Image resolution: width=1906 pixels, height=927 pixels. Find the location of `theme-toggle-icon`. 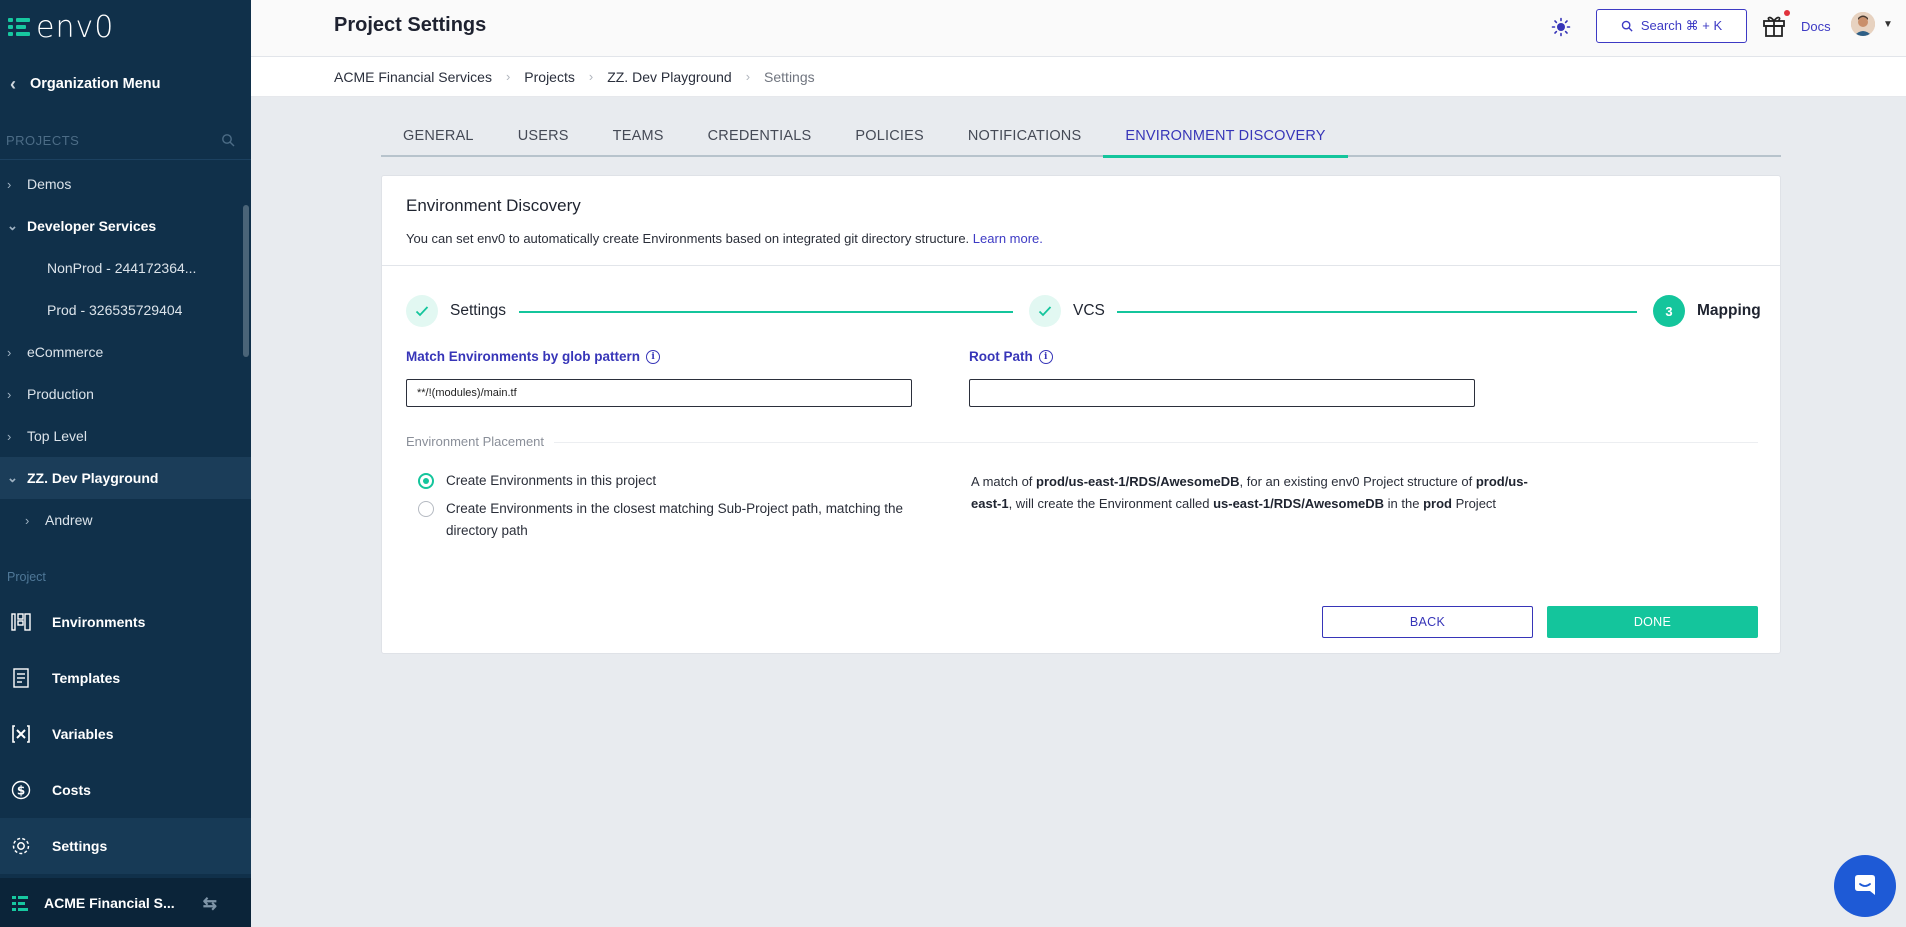

theme-toggle-icon is located at coordinates (1561, 27).